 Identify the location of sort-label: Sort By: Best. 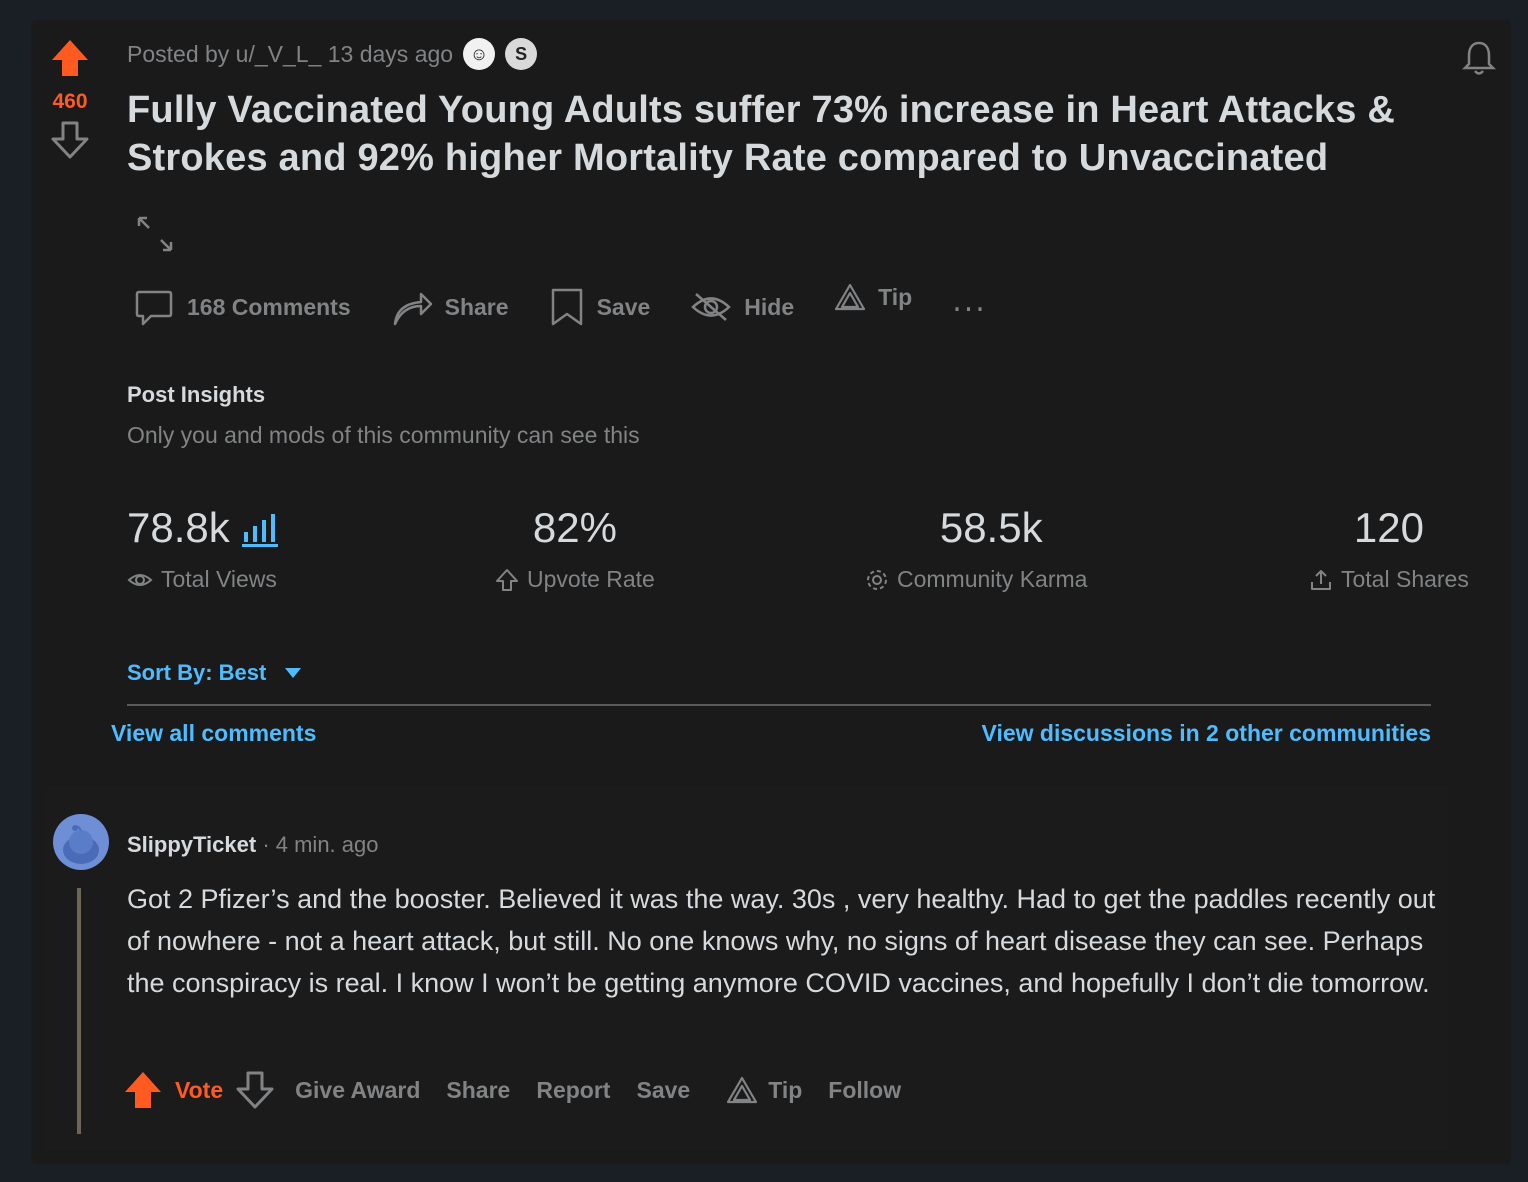
(197, 672).